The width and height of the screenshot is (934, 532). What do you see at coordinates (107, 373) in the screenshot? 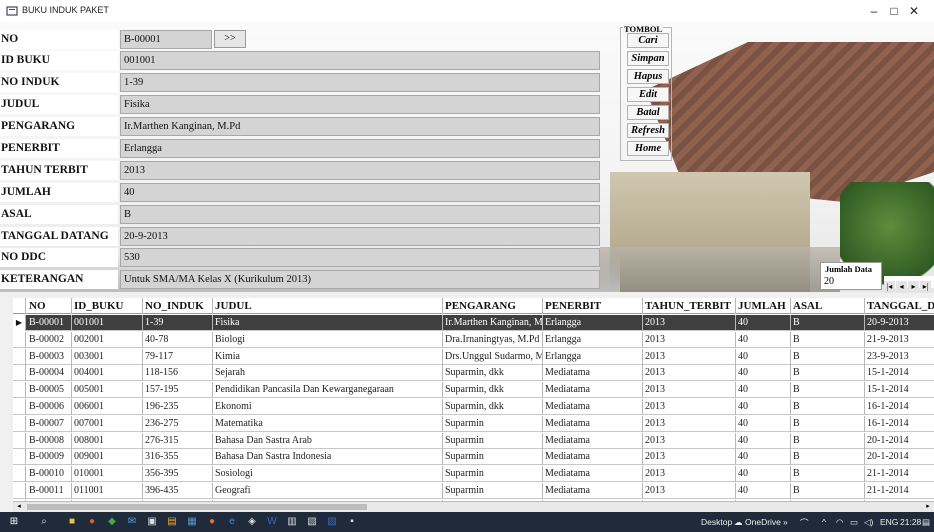
I see `cell-id-buku: 004001` at bounding box center [107, 373].